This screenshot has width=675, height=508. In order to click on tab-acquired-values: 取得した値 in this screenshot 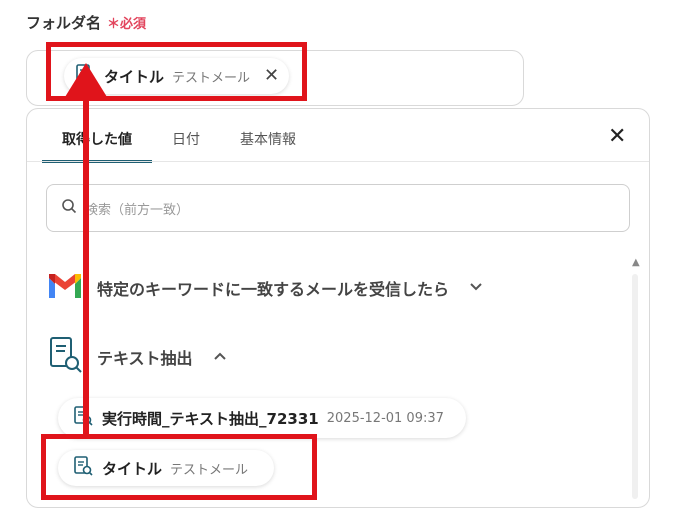, I will do `click(97, 140)`.